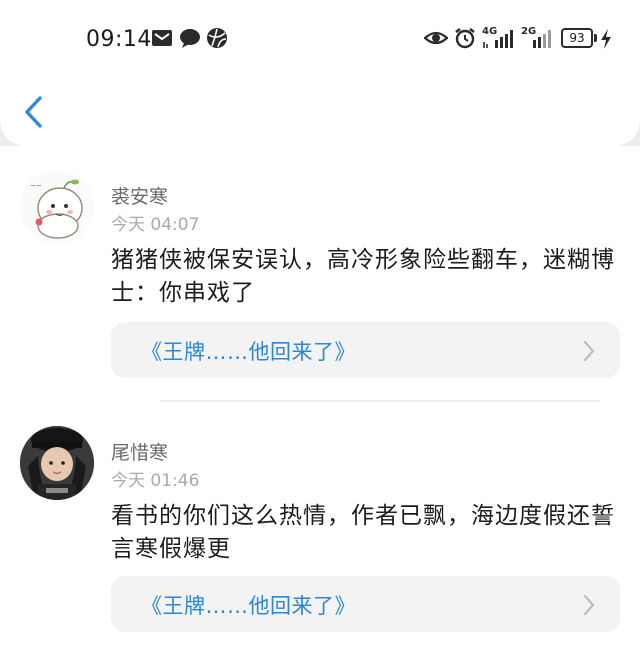 The image size is (640, 665). What do you see at coordinates (190, 38) in the screenshot?
I see `chat-bubble-icon` at bounding box center [190, 38].